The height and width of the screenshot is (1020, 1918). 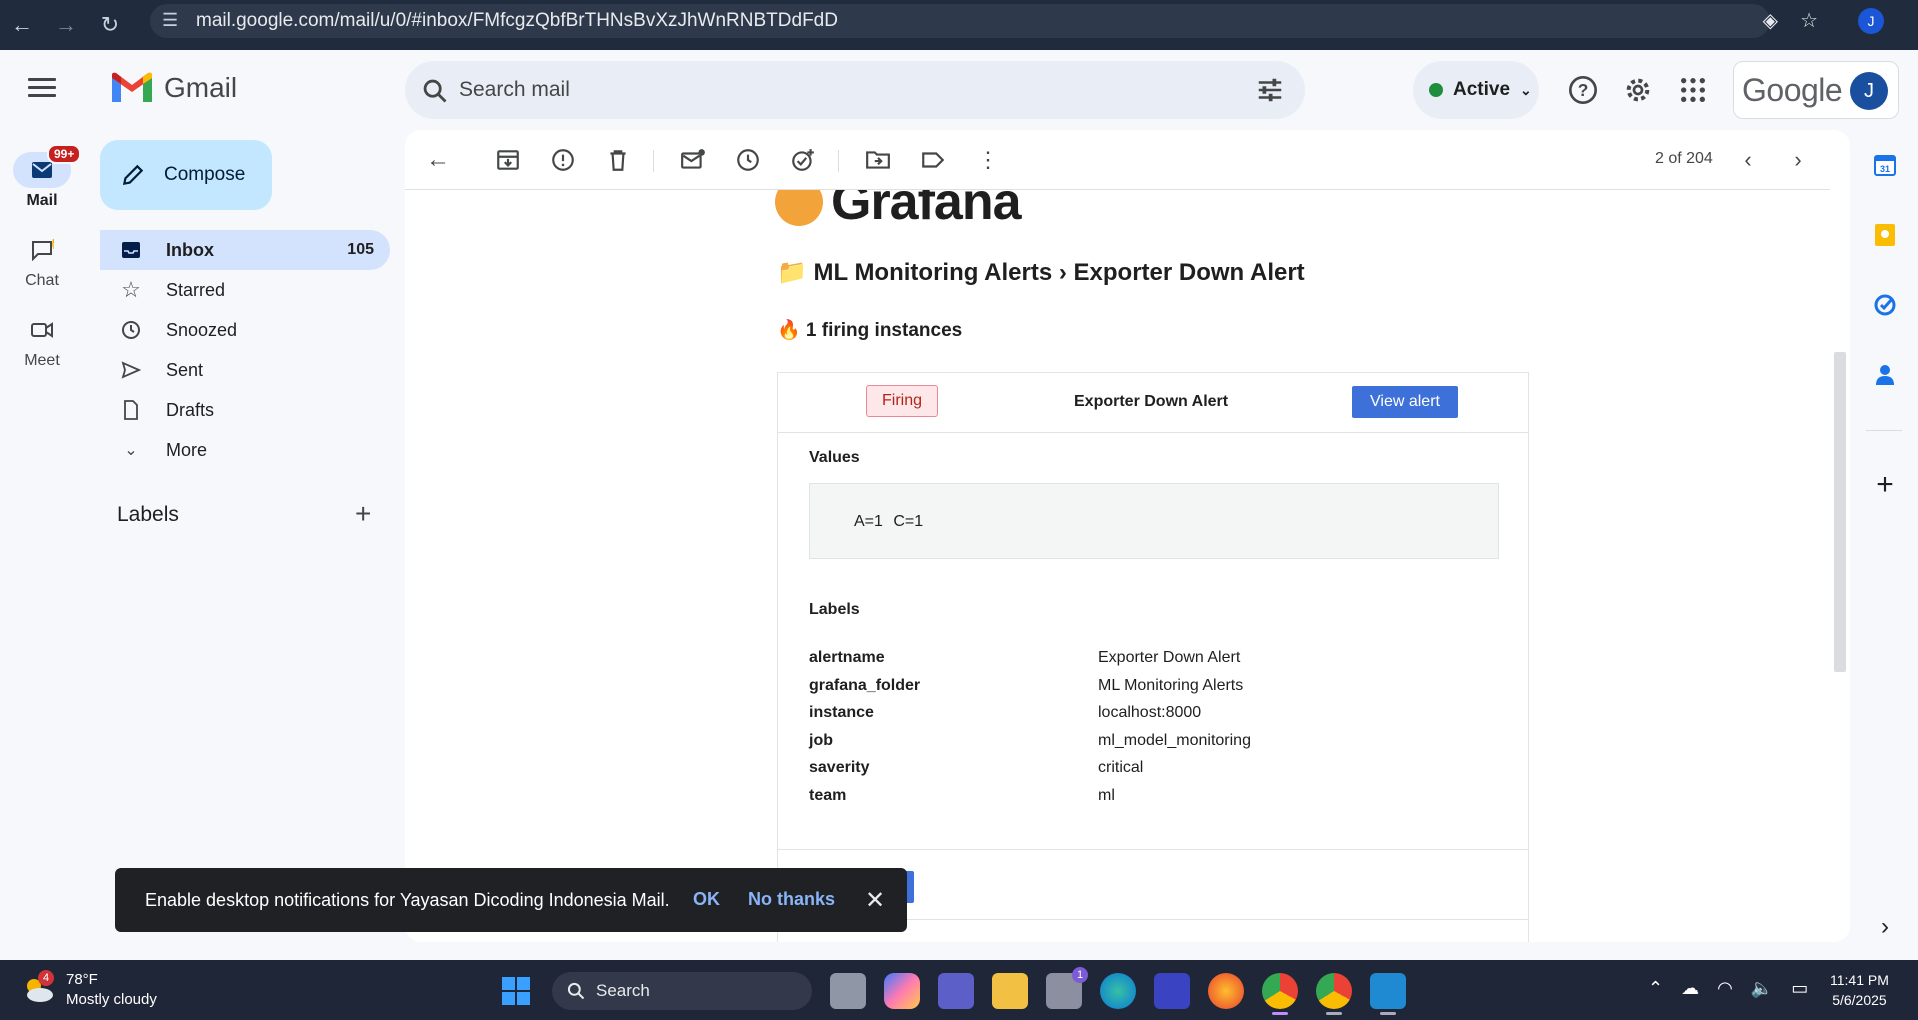 What do you see at coordinates (42, 261) in the screenshot?
I see `rail-chat: ✋ Chat` at bounding box center [42, 261].